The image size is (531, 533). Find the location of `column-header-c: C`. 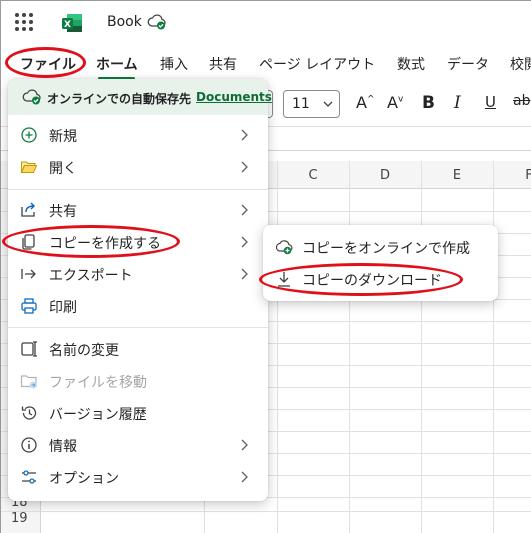

column-header-c: C is located at coordinates (313, 175).